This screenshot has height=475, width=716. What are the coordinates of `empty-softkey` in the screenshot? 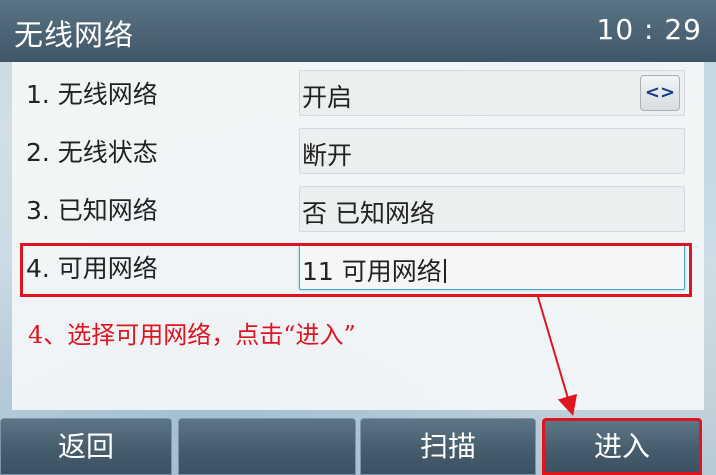 It's located at (267, 446).